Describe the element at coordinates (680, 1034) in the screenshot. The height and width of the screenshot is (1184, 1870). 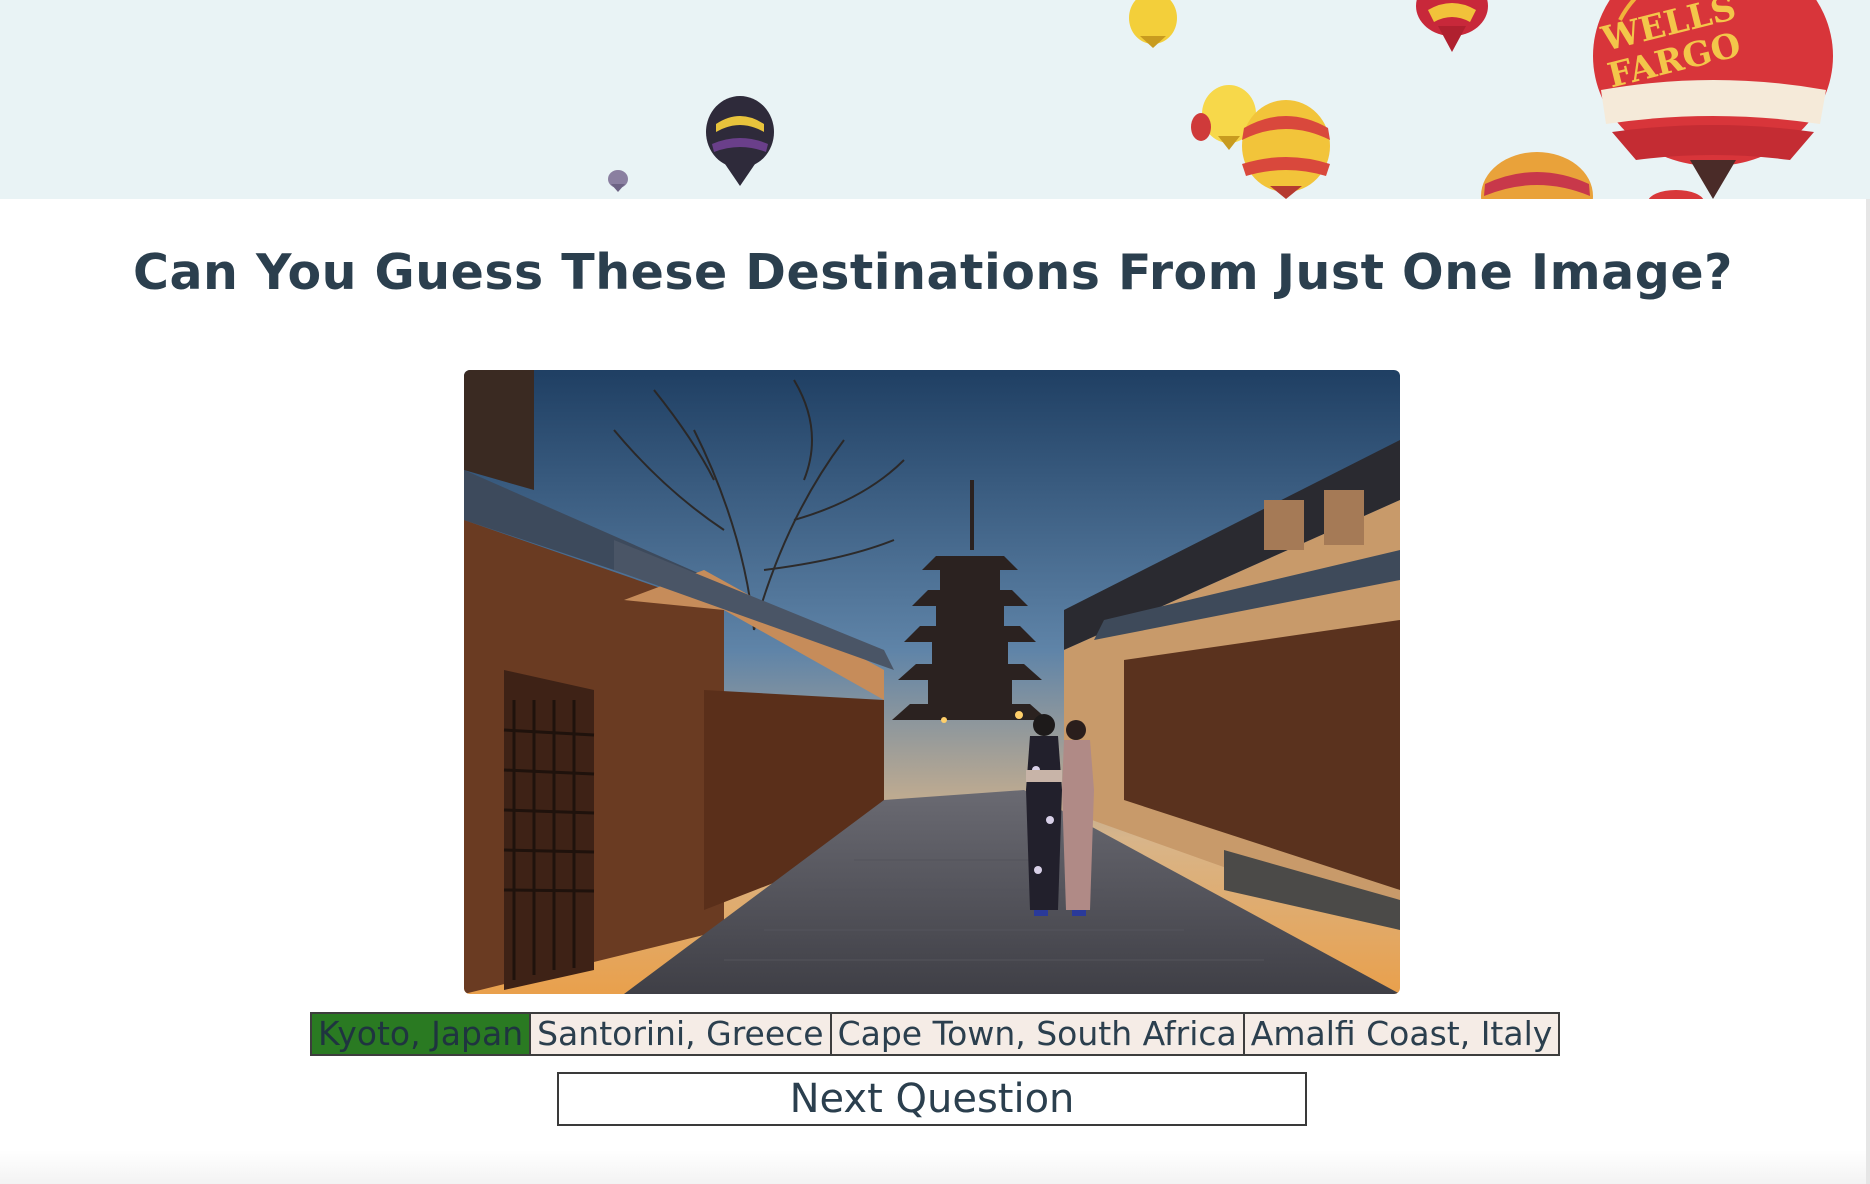
I see `option-santorini-greece: Santorini, Greece` at that location.